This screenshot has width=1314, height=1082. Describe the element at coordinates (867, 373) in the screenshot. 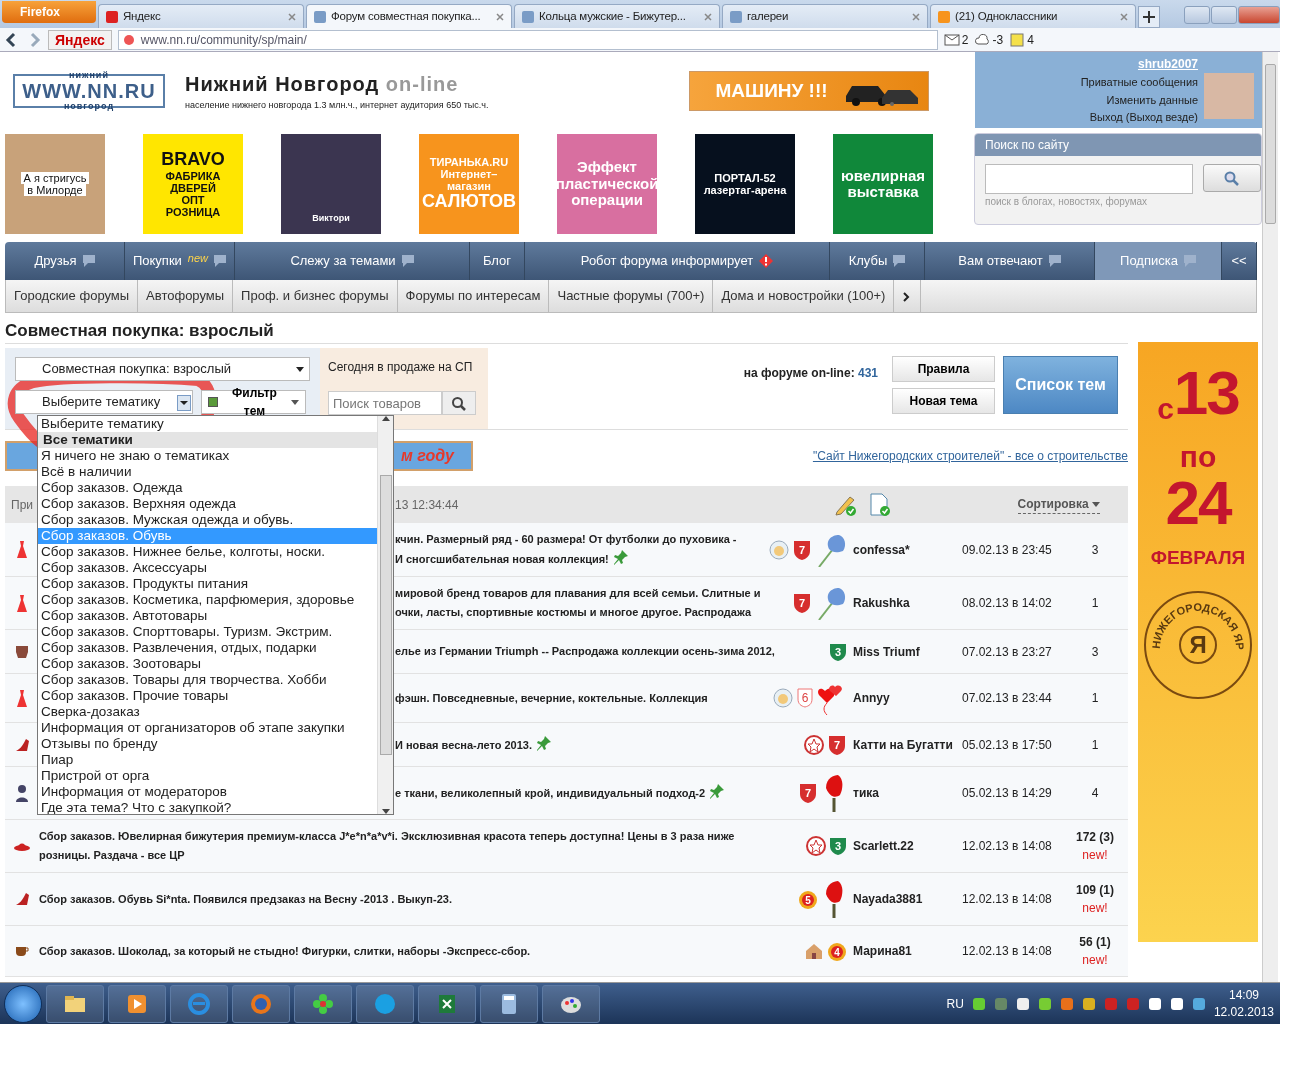

I see `online-count-link: 431` at that location.